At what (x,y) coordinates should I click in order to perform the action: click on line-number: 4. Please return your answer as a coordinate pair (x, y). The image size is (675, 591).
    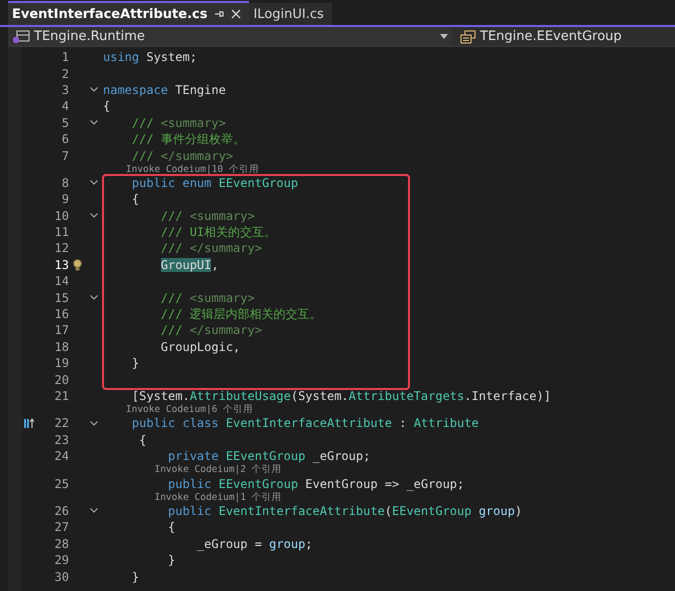
    Looking at the image, I should click on (64, 106).